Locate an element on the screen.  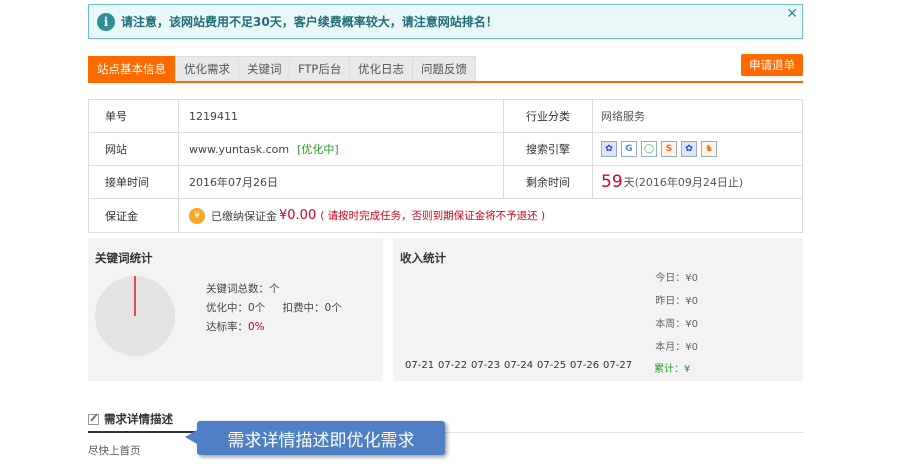
requirement-text: 尽快上首页 is located at coordinates (114, 451).